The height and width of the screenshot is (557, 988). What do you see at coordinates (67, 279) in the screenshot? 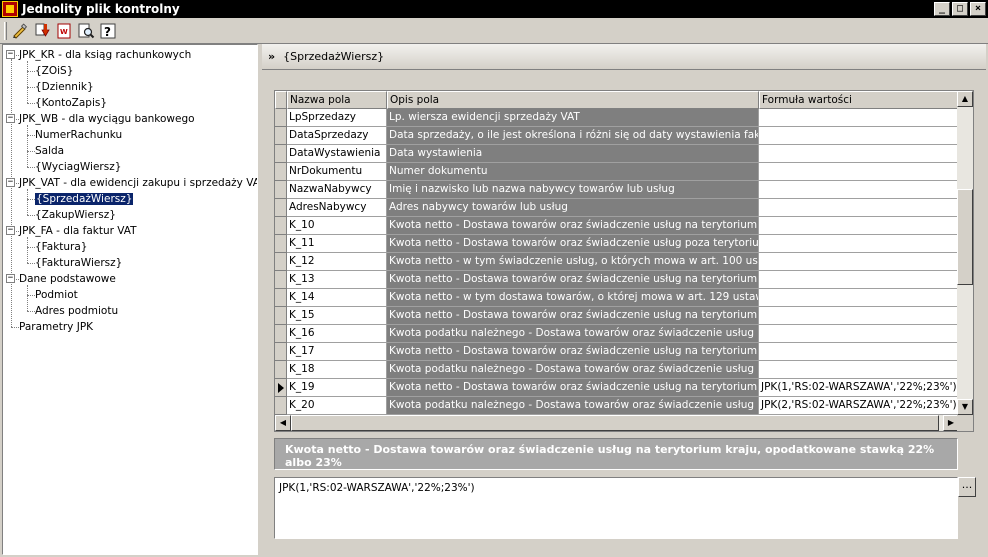
I see `tree-node-group: Dane podstawowe` at bounding box center [67, 279].